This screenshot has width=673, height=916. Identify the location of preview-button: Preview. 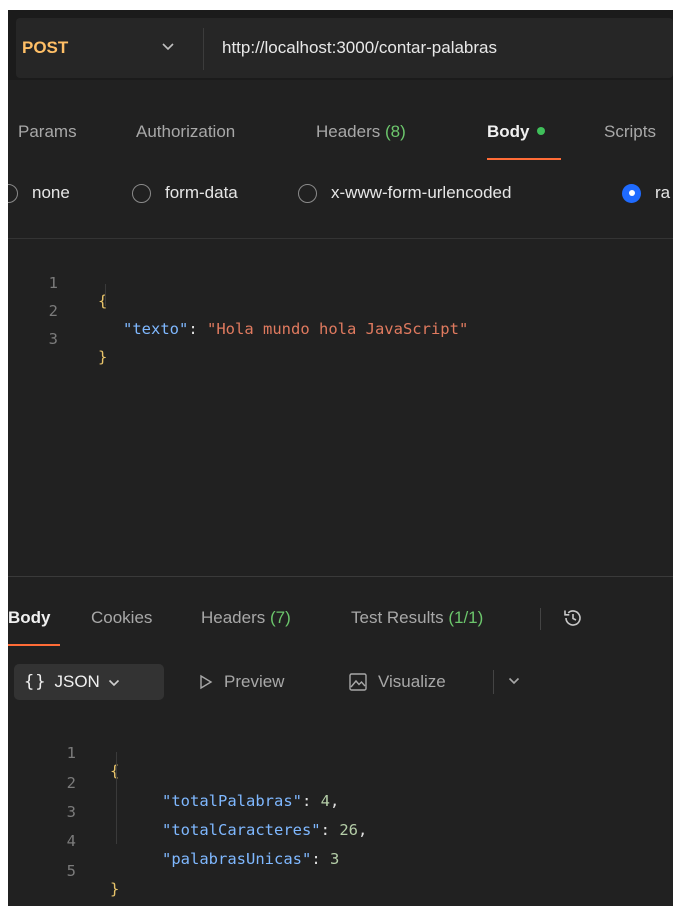
(241, 682).